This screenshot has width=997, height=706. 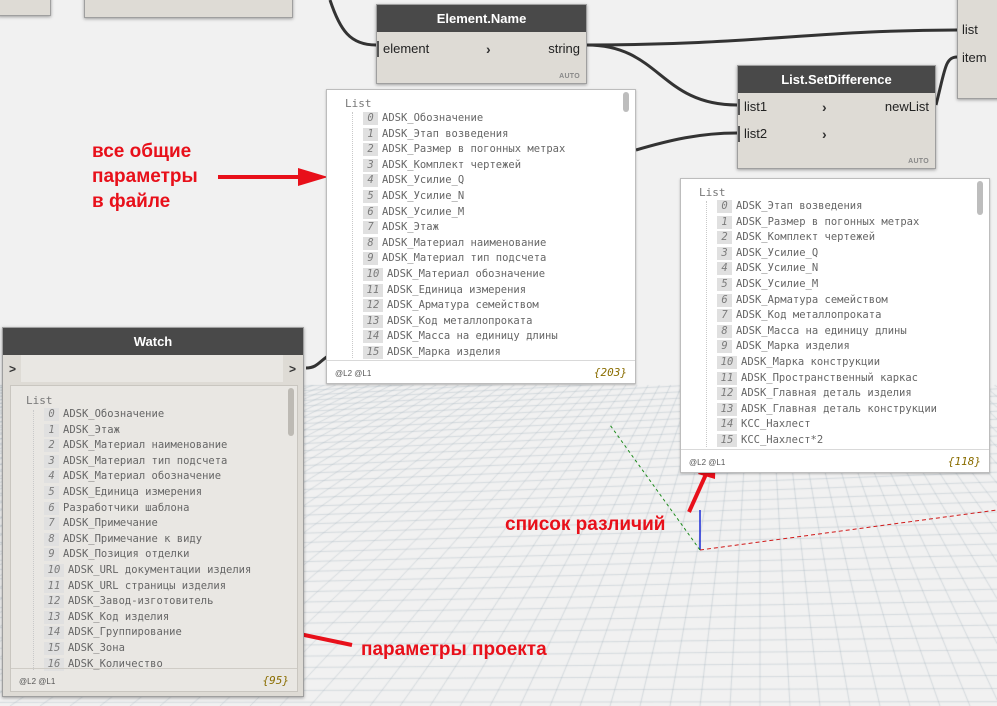 What do you see at coordinates (51, 414) in the screenshot?
I see `item-index: 0` at bounding box center [51, 414].